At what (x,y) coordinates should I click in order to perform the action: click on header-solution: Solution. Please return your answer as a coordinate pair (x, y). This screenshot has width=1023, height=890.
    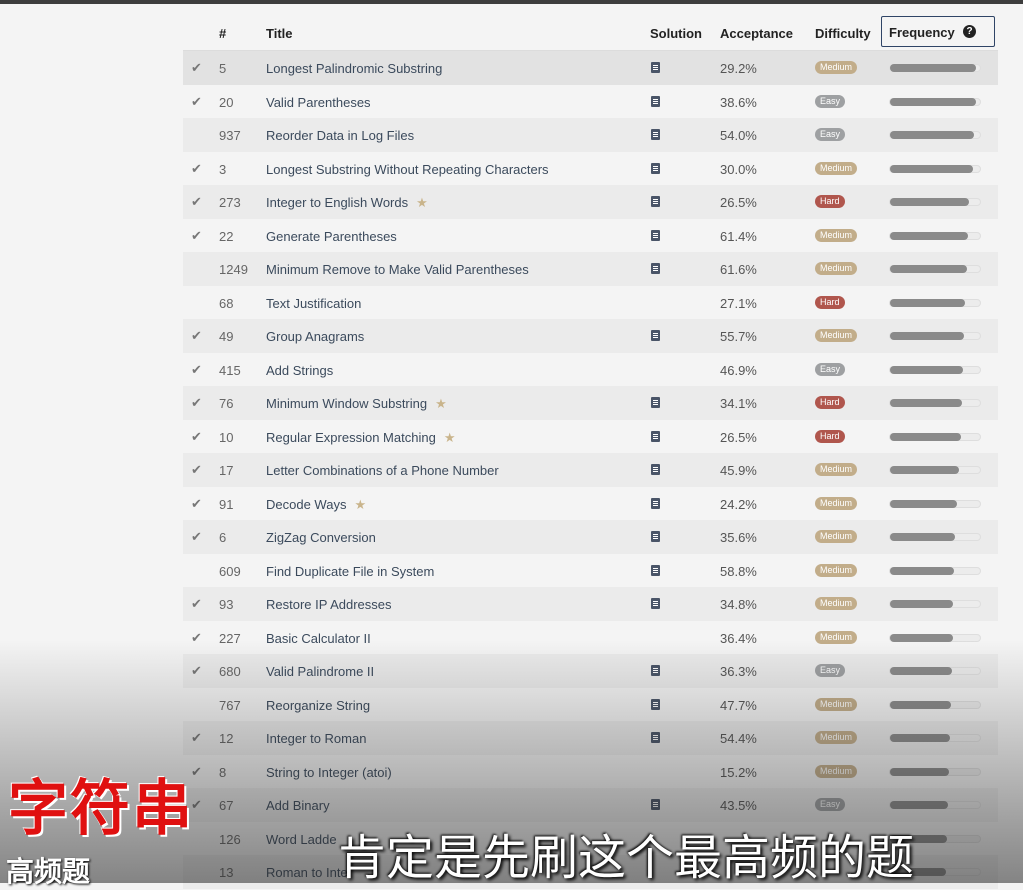
    Looking at the image, I should click on (676, 33).